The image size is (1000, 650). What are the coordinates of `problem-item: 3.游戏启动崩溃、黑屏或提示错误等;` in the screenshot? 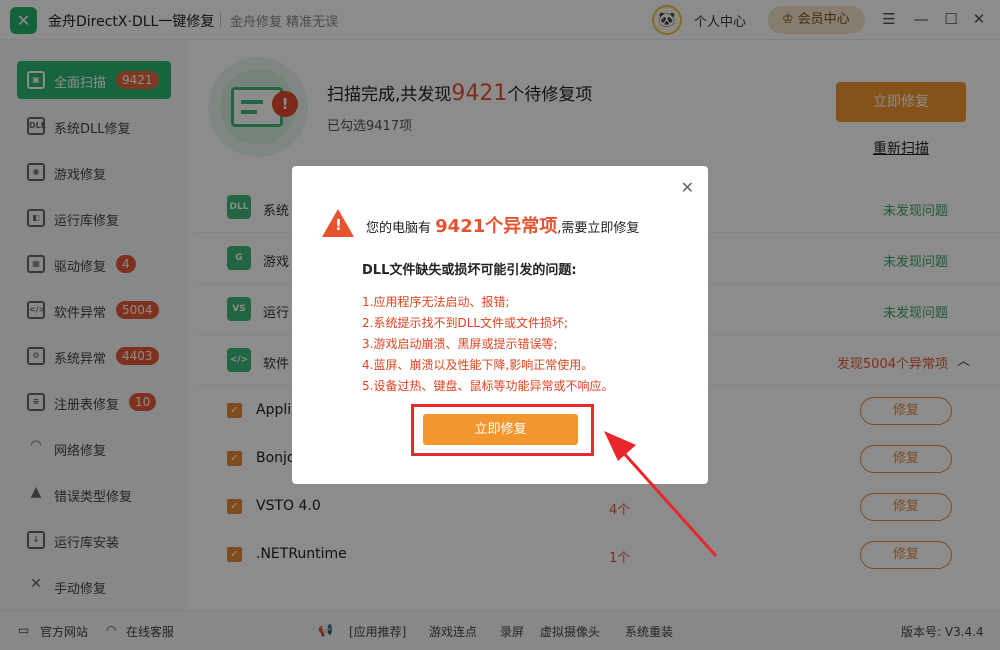 It's located at (460, 344).